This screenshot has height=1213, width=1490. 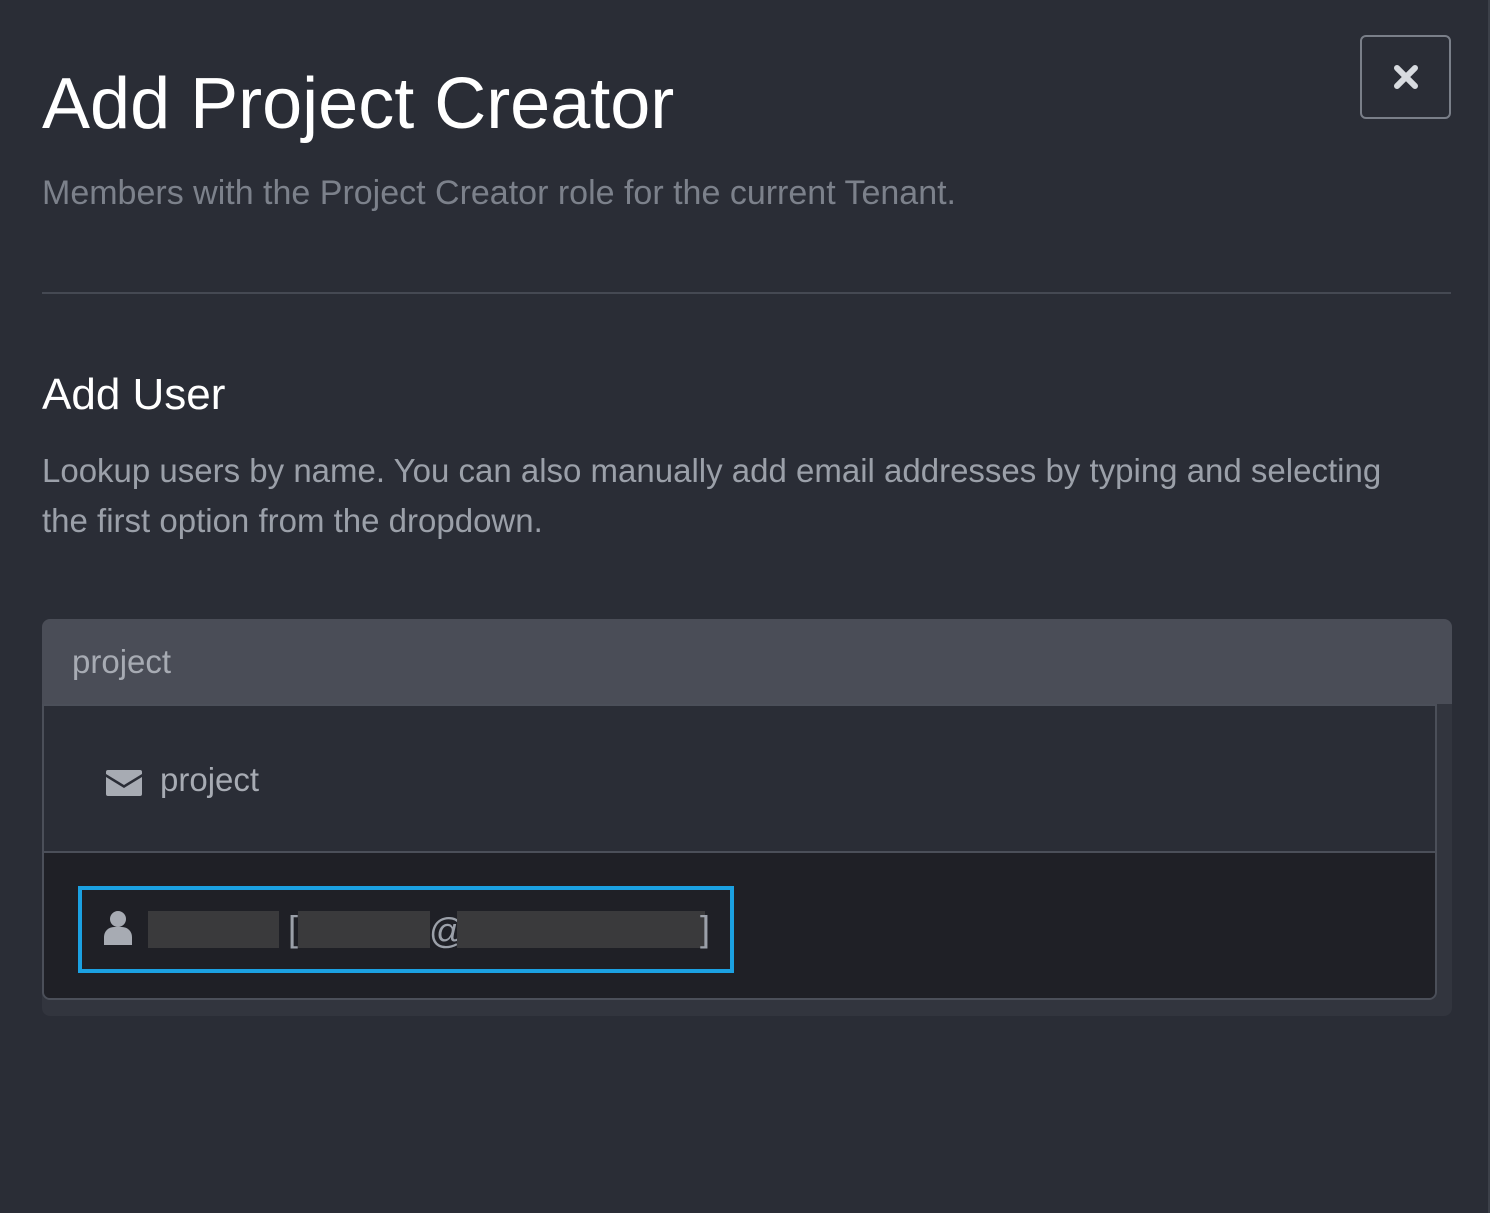 I want to click on user-search-input, so click(x=747, y=661).